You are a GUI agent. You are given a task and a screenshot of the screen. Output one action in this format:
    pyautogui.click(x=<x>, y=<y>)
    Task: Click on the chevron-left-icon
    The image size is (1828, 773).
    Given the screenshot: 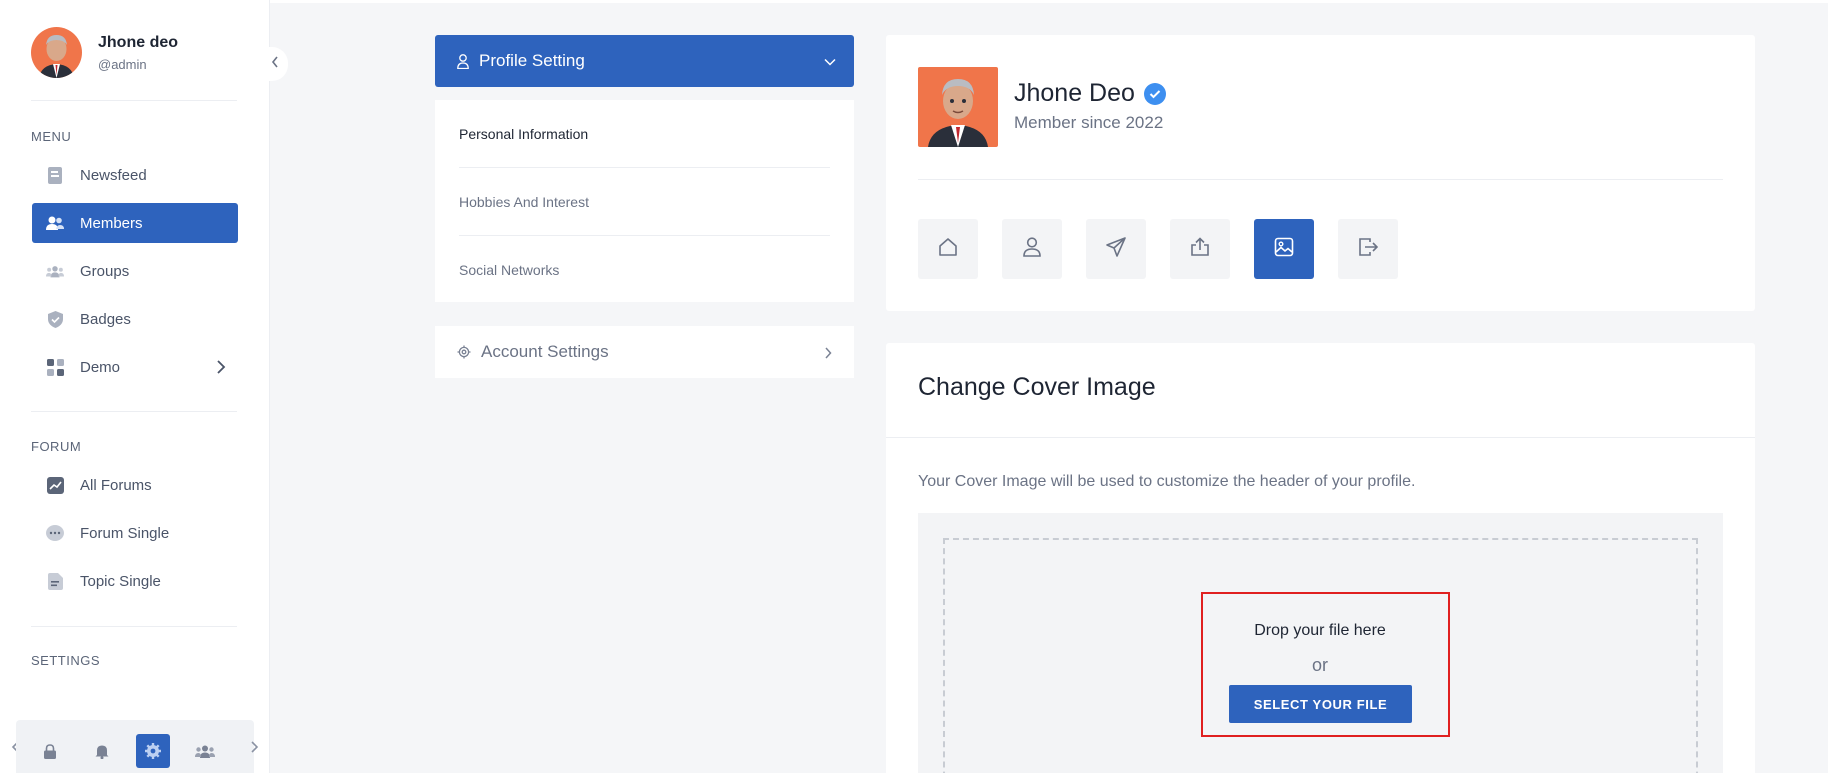 What is the action you would take?
    pyautogui.click(x=275, y=64)
    